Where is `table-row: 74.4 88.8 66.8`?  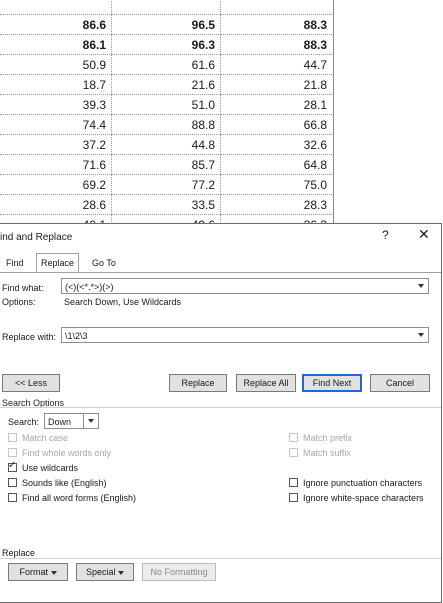 table-row: 74.4 88.8 66.8 is located at coordinates (166, 124).